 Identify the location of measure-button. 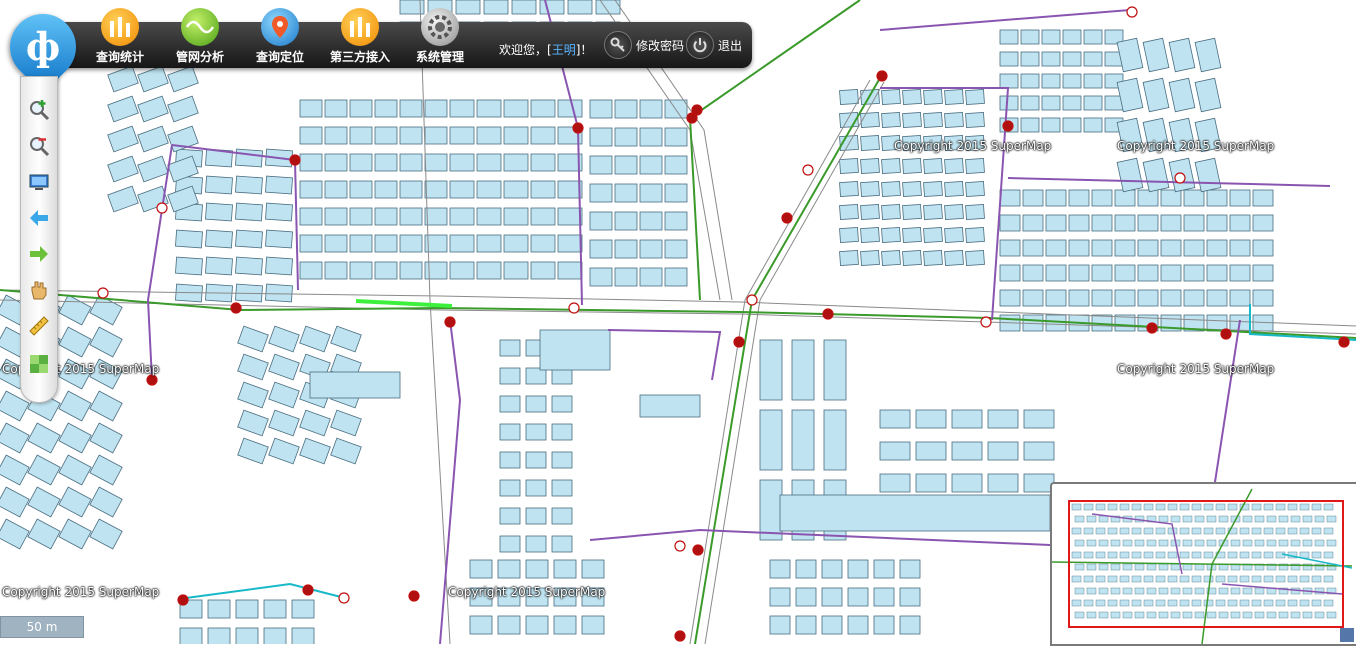
(39, 326).